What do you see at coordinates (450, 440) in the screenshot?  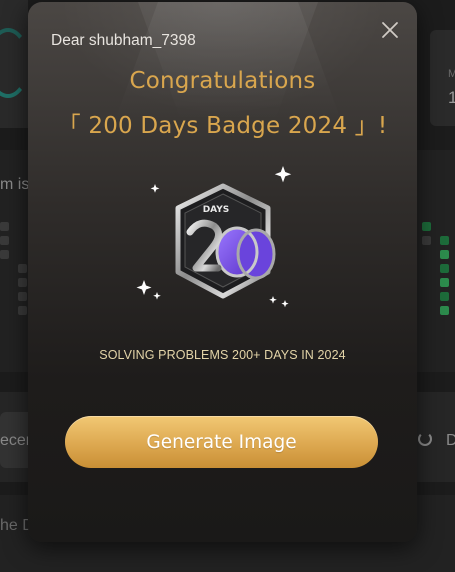 I see `background-tab: D` at bounding box center [450, 440].